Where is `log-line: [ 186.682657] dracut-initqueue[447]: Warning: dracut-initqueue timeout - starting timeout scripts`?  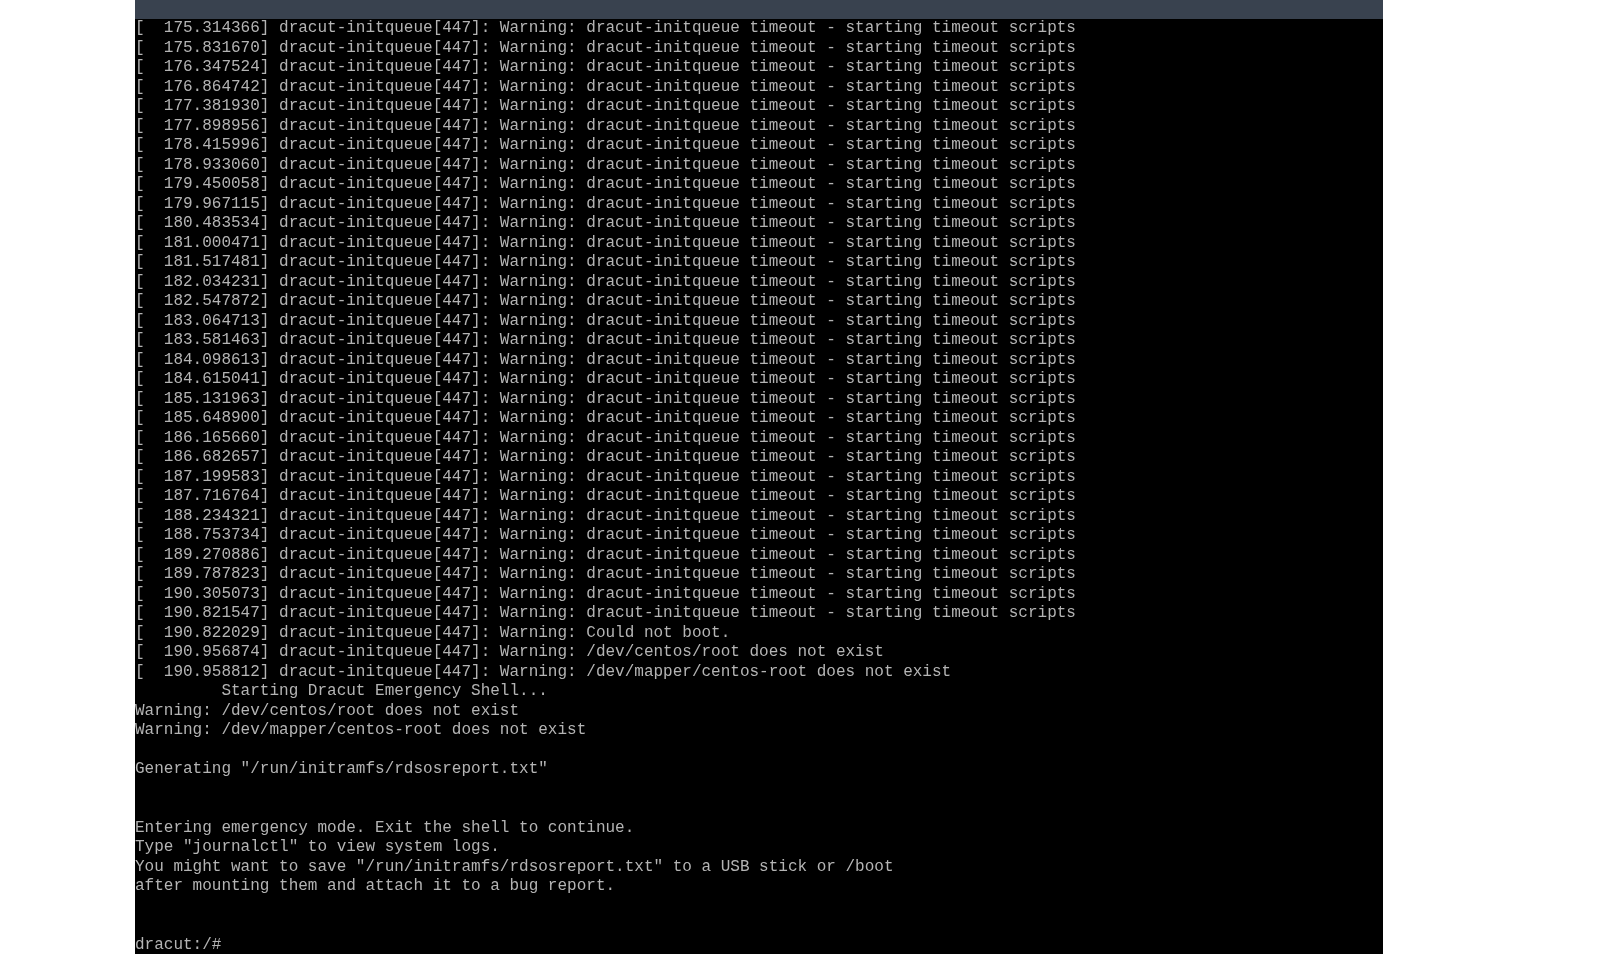 log-line: [ 186.682657] dracut-initqueue[447]: Warning: dracut-initqueue timeout - starting timeout scripts is located at coordinates (605, 458).